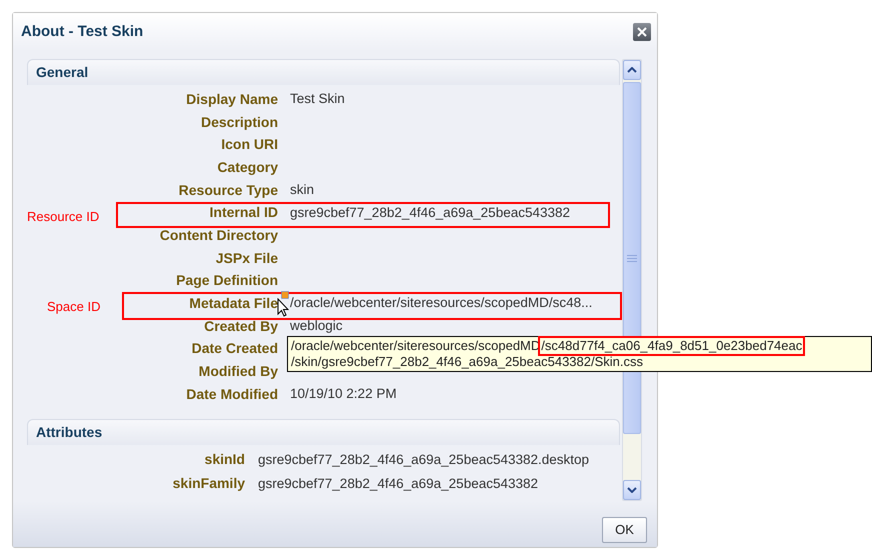 The width and height of the screenshot is (872, 550). What do you see at coordinates (224, 460) in the screenshot?
I see `field-label: skinId` at bounding box center [224, 460].